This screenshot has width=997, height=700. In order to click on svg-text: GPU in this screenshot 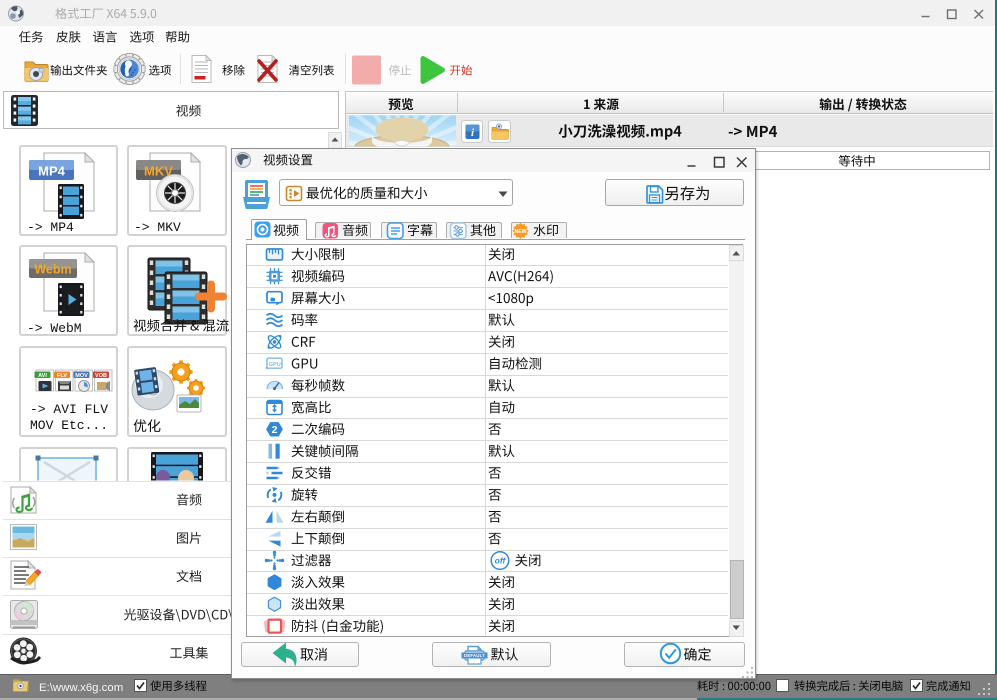, I will do `click(275, 365)`.